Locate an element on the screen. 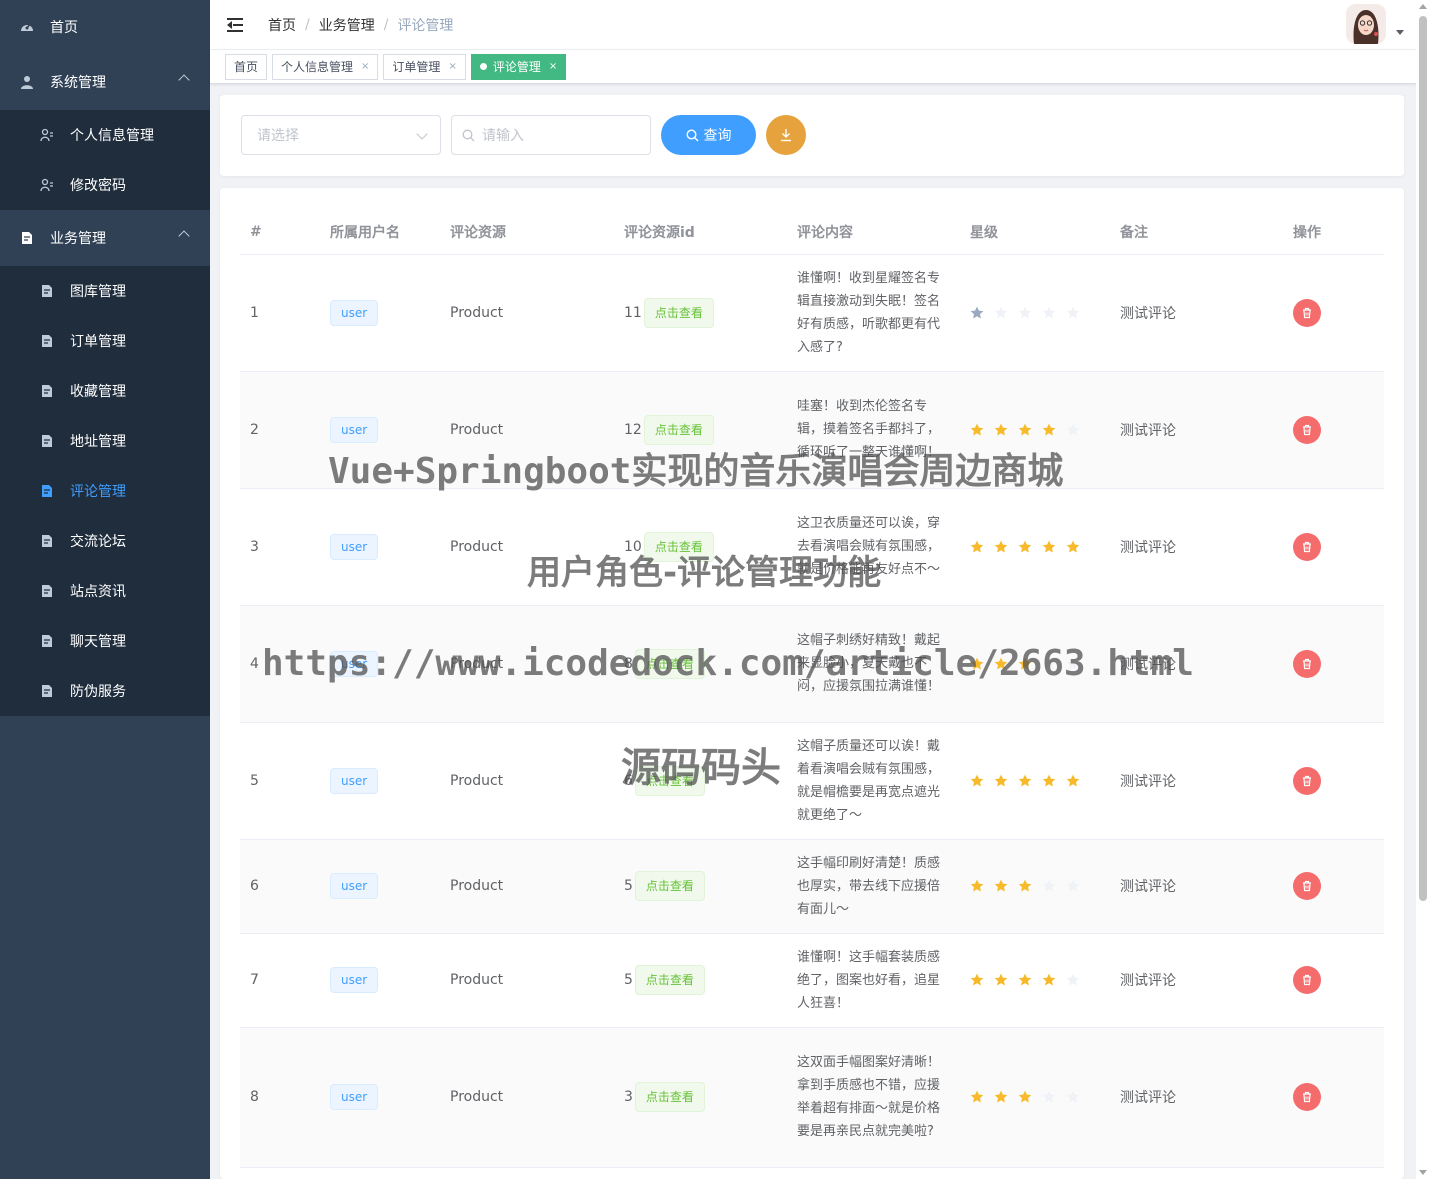 This screenshot has width=1430, height=1179. tag-profile: 个人信息管理 × is located at coordinates (325, 66).